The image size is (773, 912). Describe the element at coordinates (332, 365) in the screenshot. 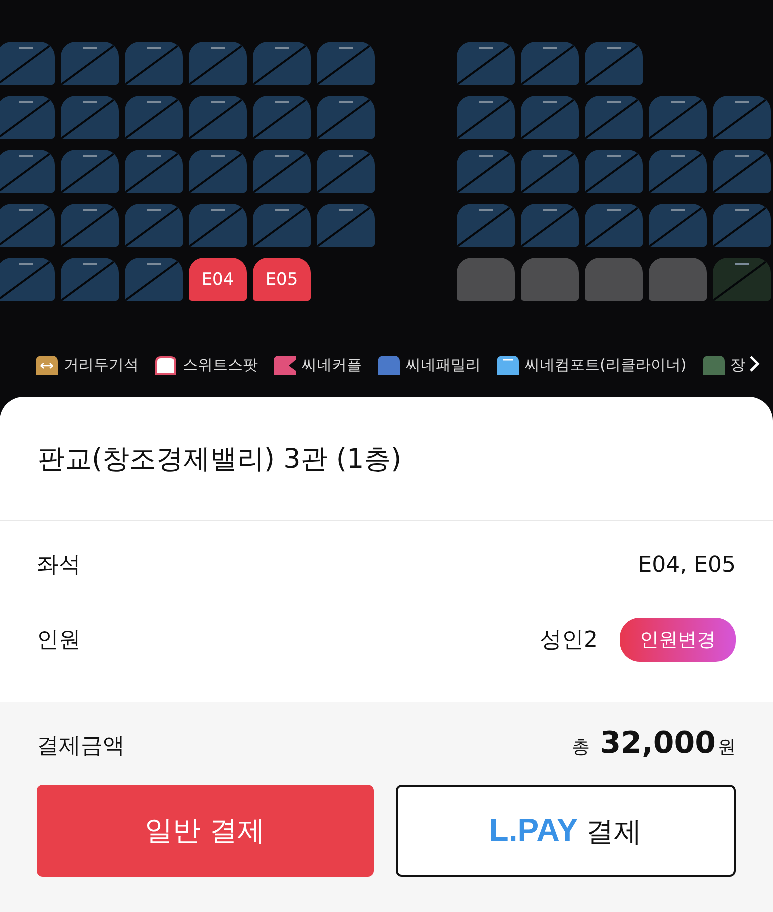

I see `legend-label: 씨네커플` at that location.